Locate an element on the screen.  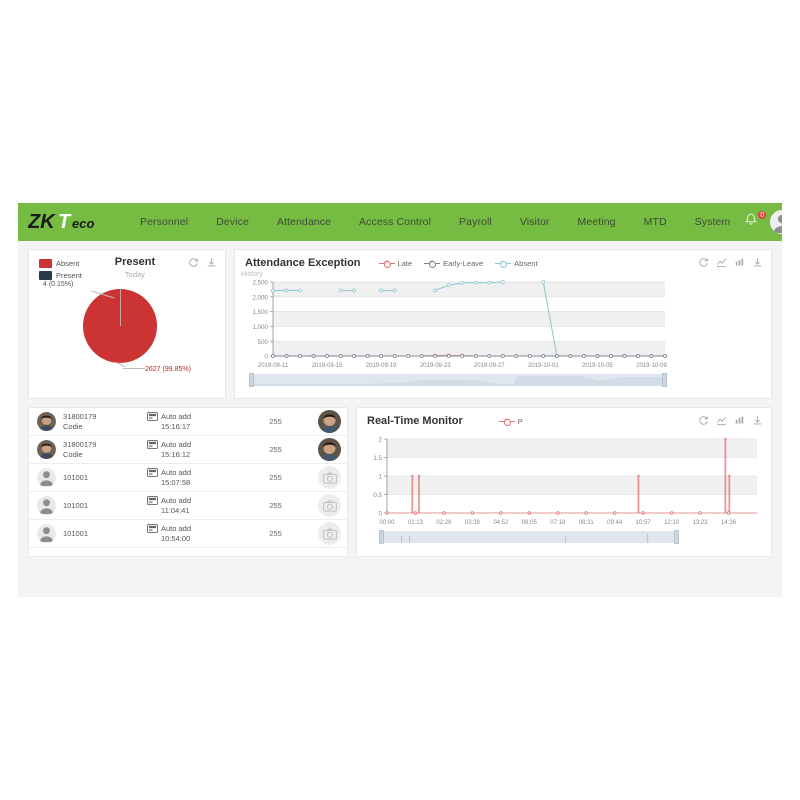
nav-item-system: System is located at coordinates (713, 222).